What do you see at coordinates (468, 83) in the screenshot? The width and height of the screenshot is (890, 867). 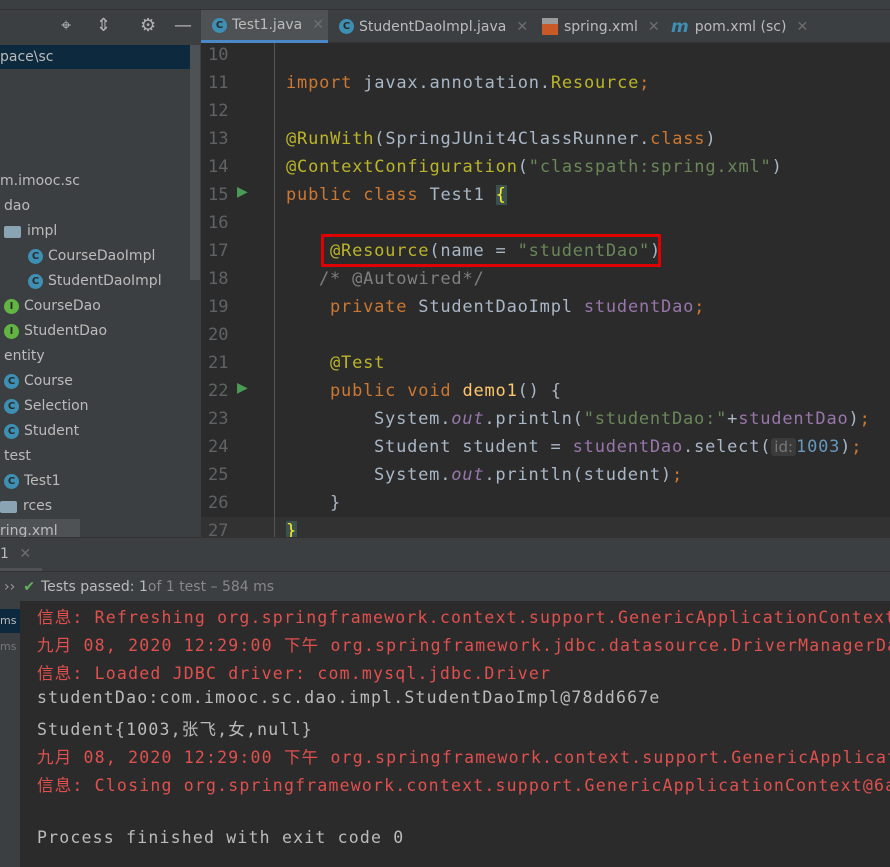 I see `code-line-11: import javax.annotation.Resource;` at bounding box center [468, 83].